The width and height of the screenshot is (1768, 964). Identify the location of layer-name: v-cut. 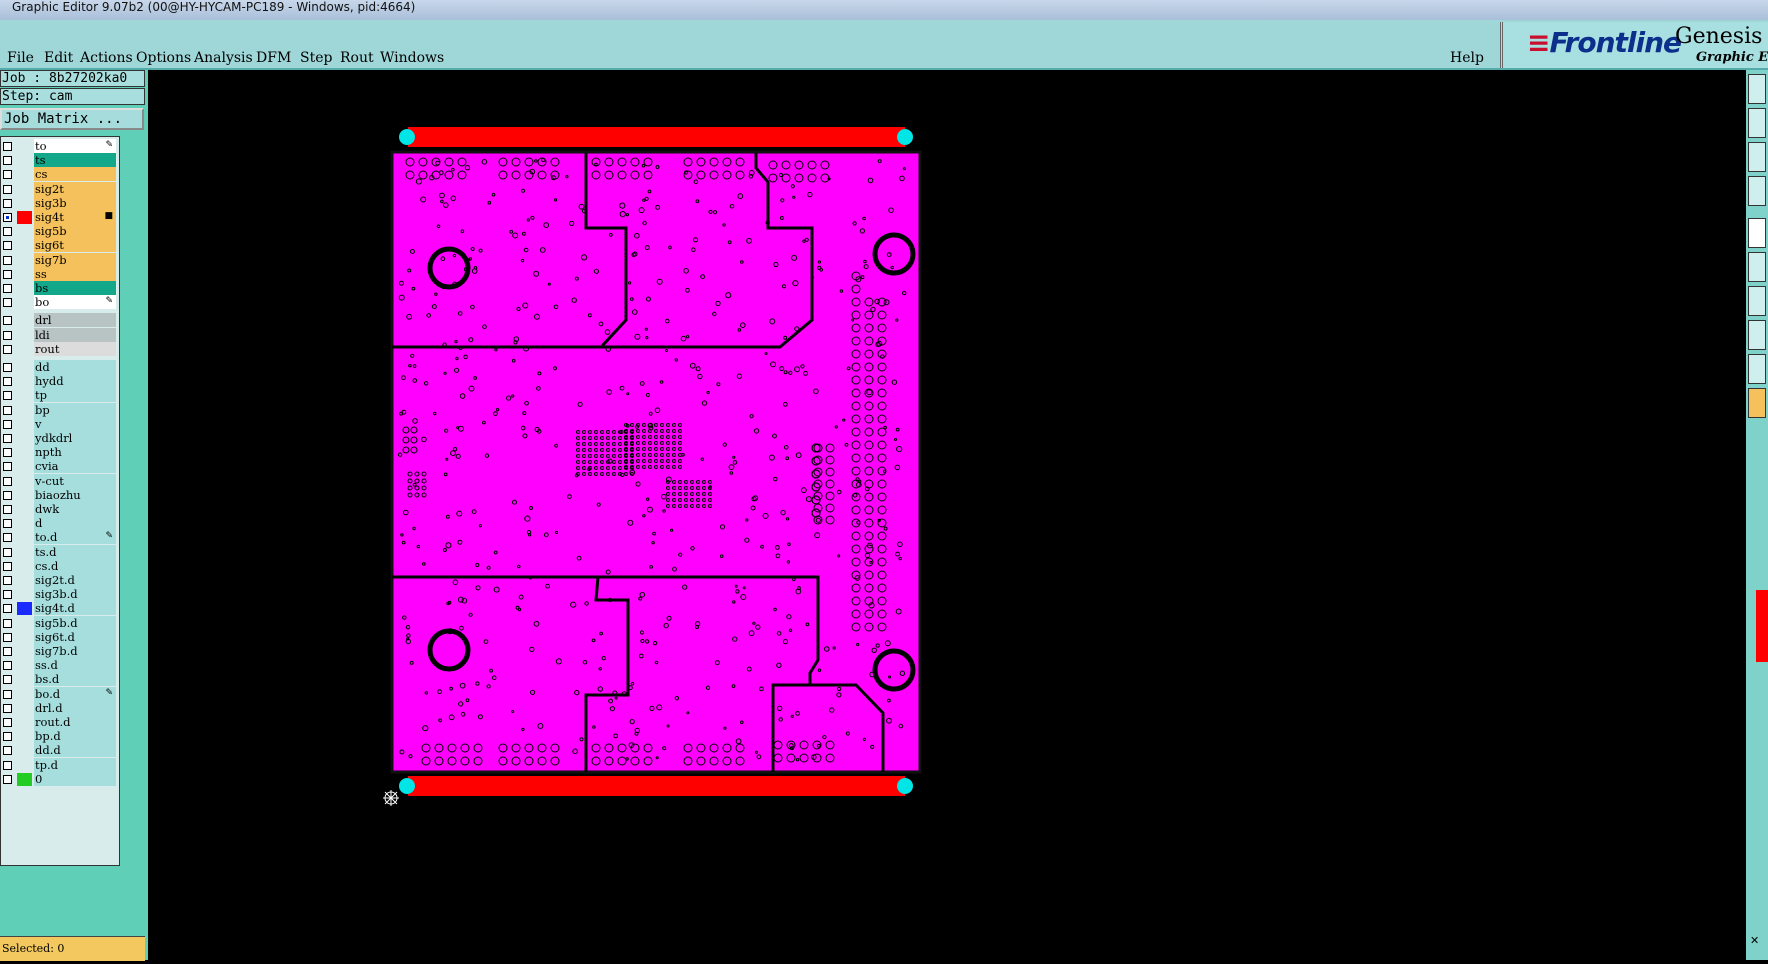
(75, 480).